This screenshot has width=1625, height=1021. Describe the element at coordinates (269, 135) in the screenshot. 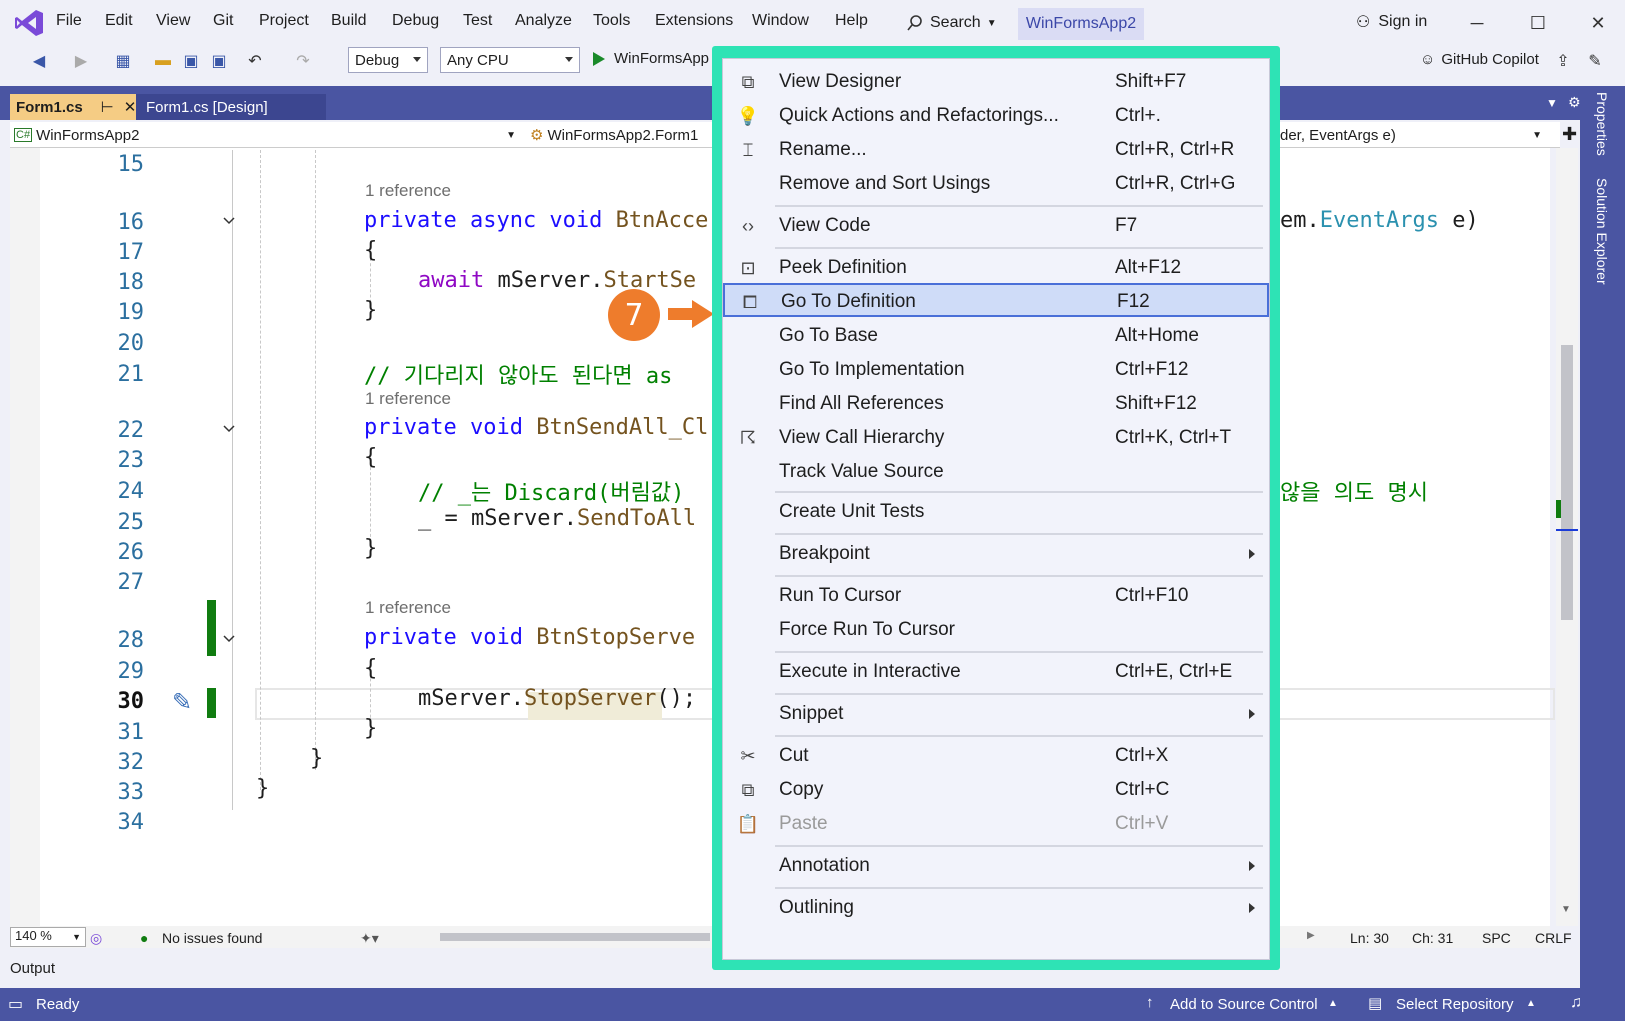

I see `project-dropdown: C# WinFormsApp2 ▼` at that location.